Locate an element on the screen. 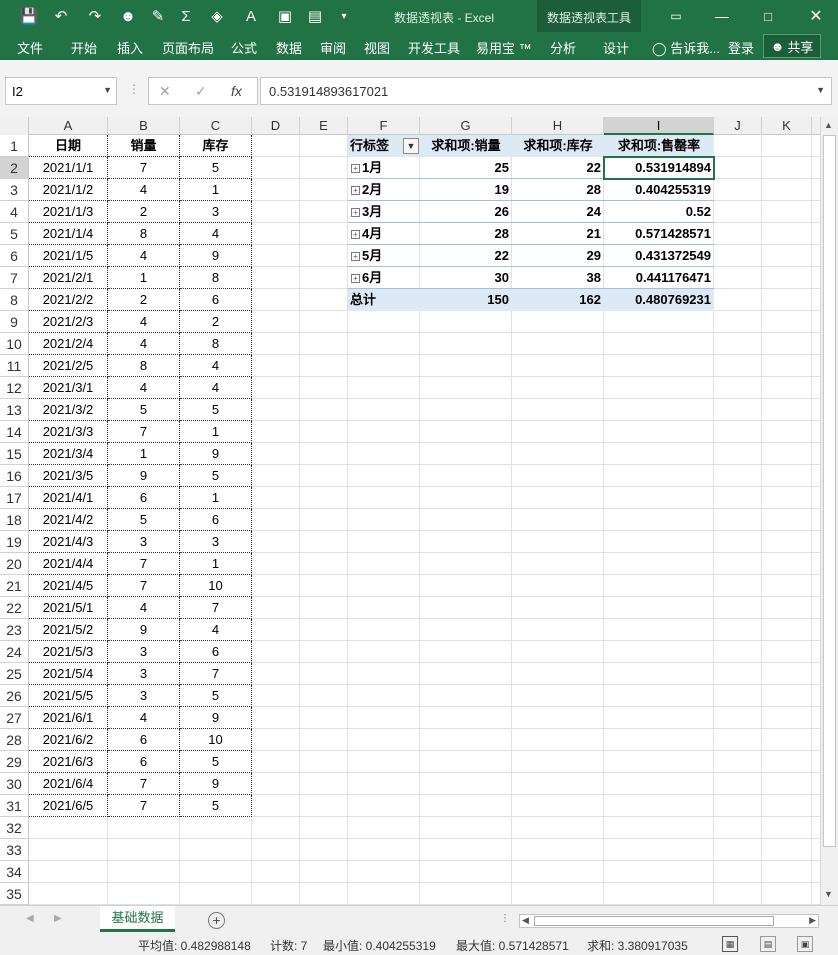 This screenshot has height=955, width=838. date-cell: 2021/2/2 is located at coordinates (68, 300).